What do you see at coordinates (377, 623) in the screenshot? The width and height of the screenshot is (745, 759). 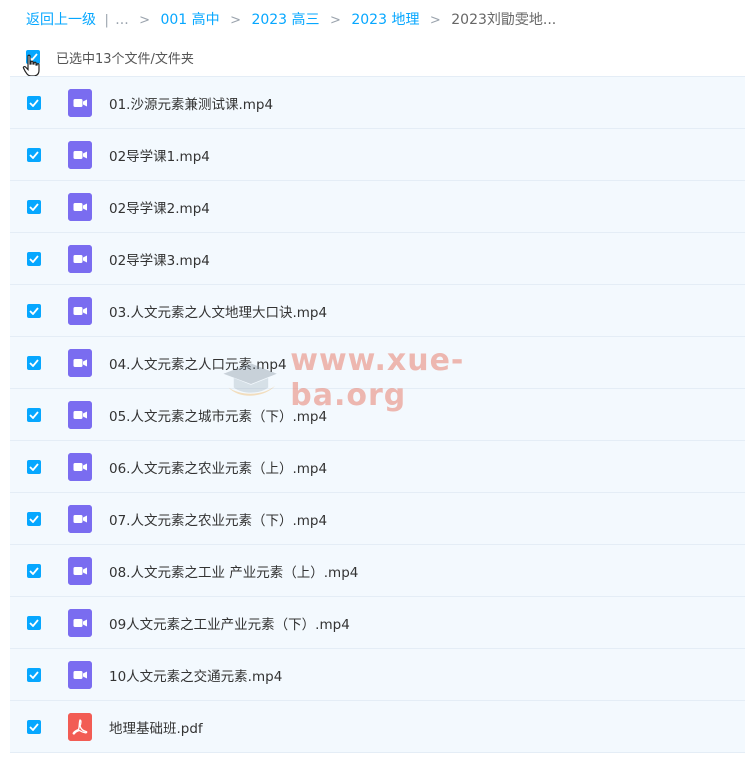 I see `file-row: 09人文元素之工业产业元素（下）.mp4` at bounding box center [377, 623].